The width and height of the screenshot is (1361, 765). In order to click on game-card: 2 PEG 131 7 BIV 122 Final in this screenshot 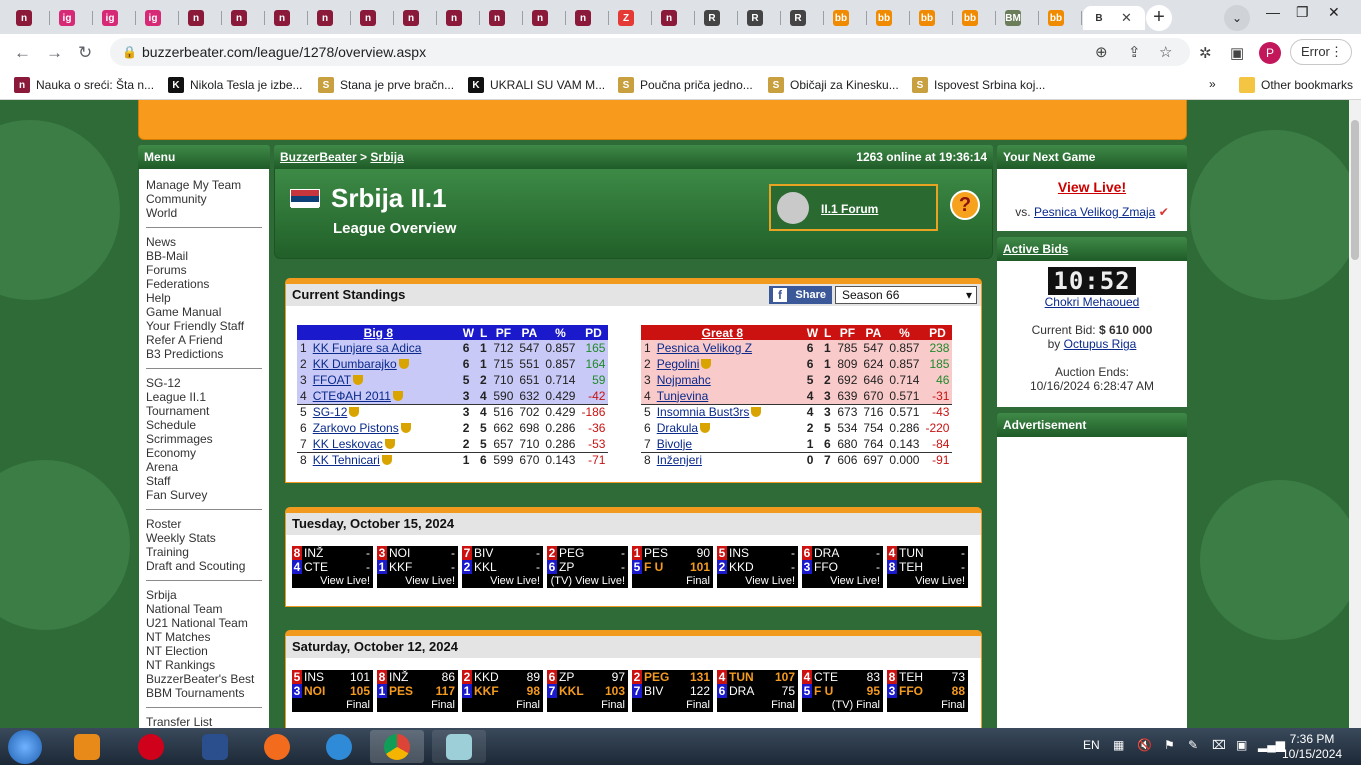, I will do `click(672, 691)`.